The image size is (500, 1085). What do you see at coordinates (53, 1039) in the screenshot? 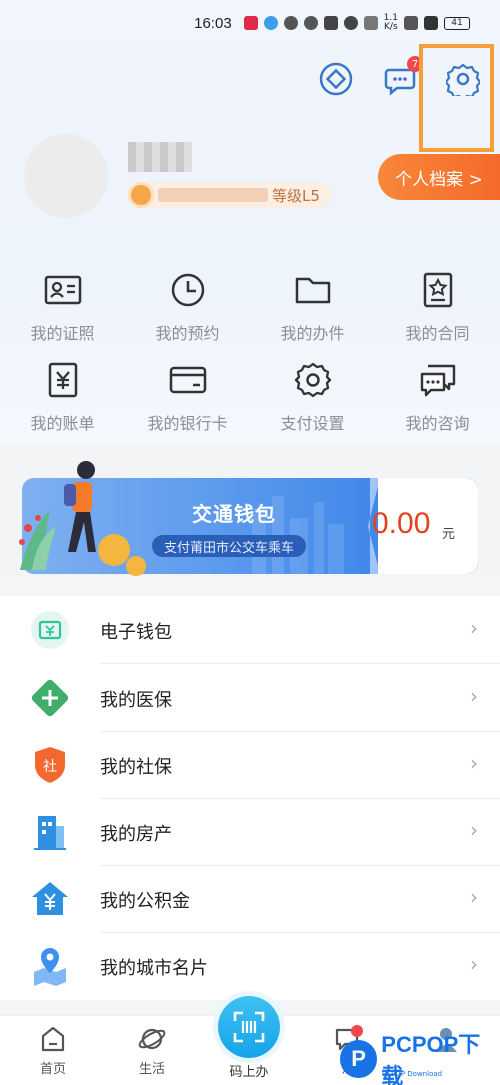
I see `home-icon` at bounding box center [53, 1039].